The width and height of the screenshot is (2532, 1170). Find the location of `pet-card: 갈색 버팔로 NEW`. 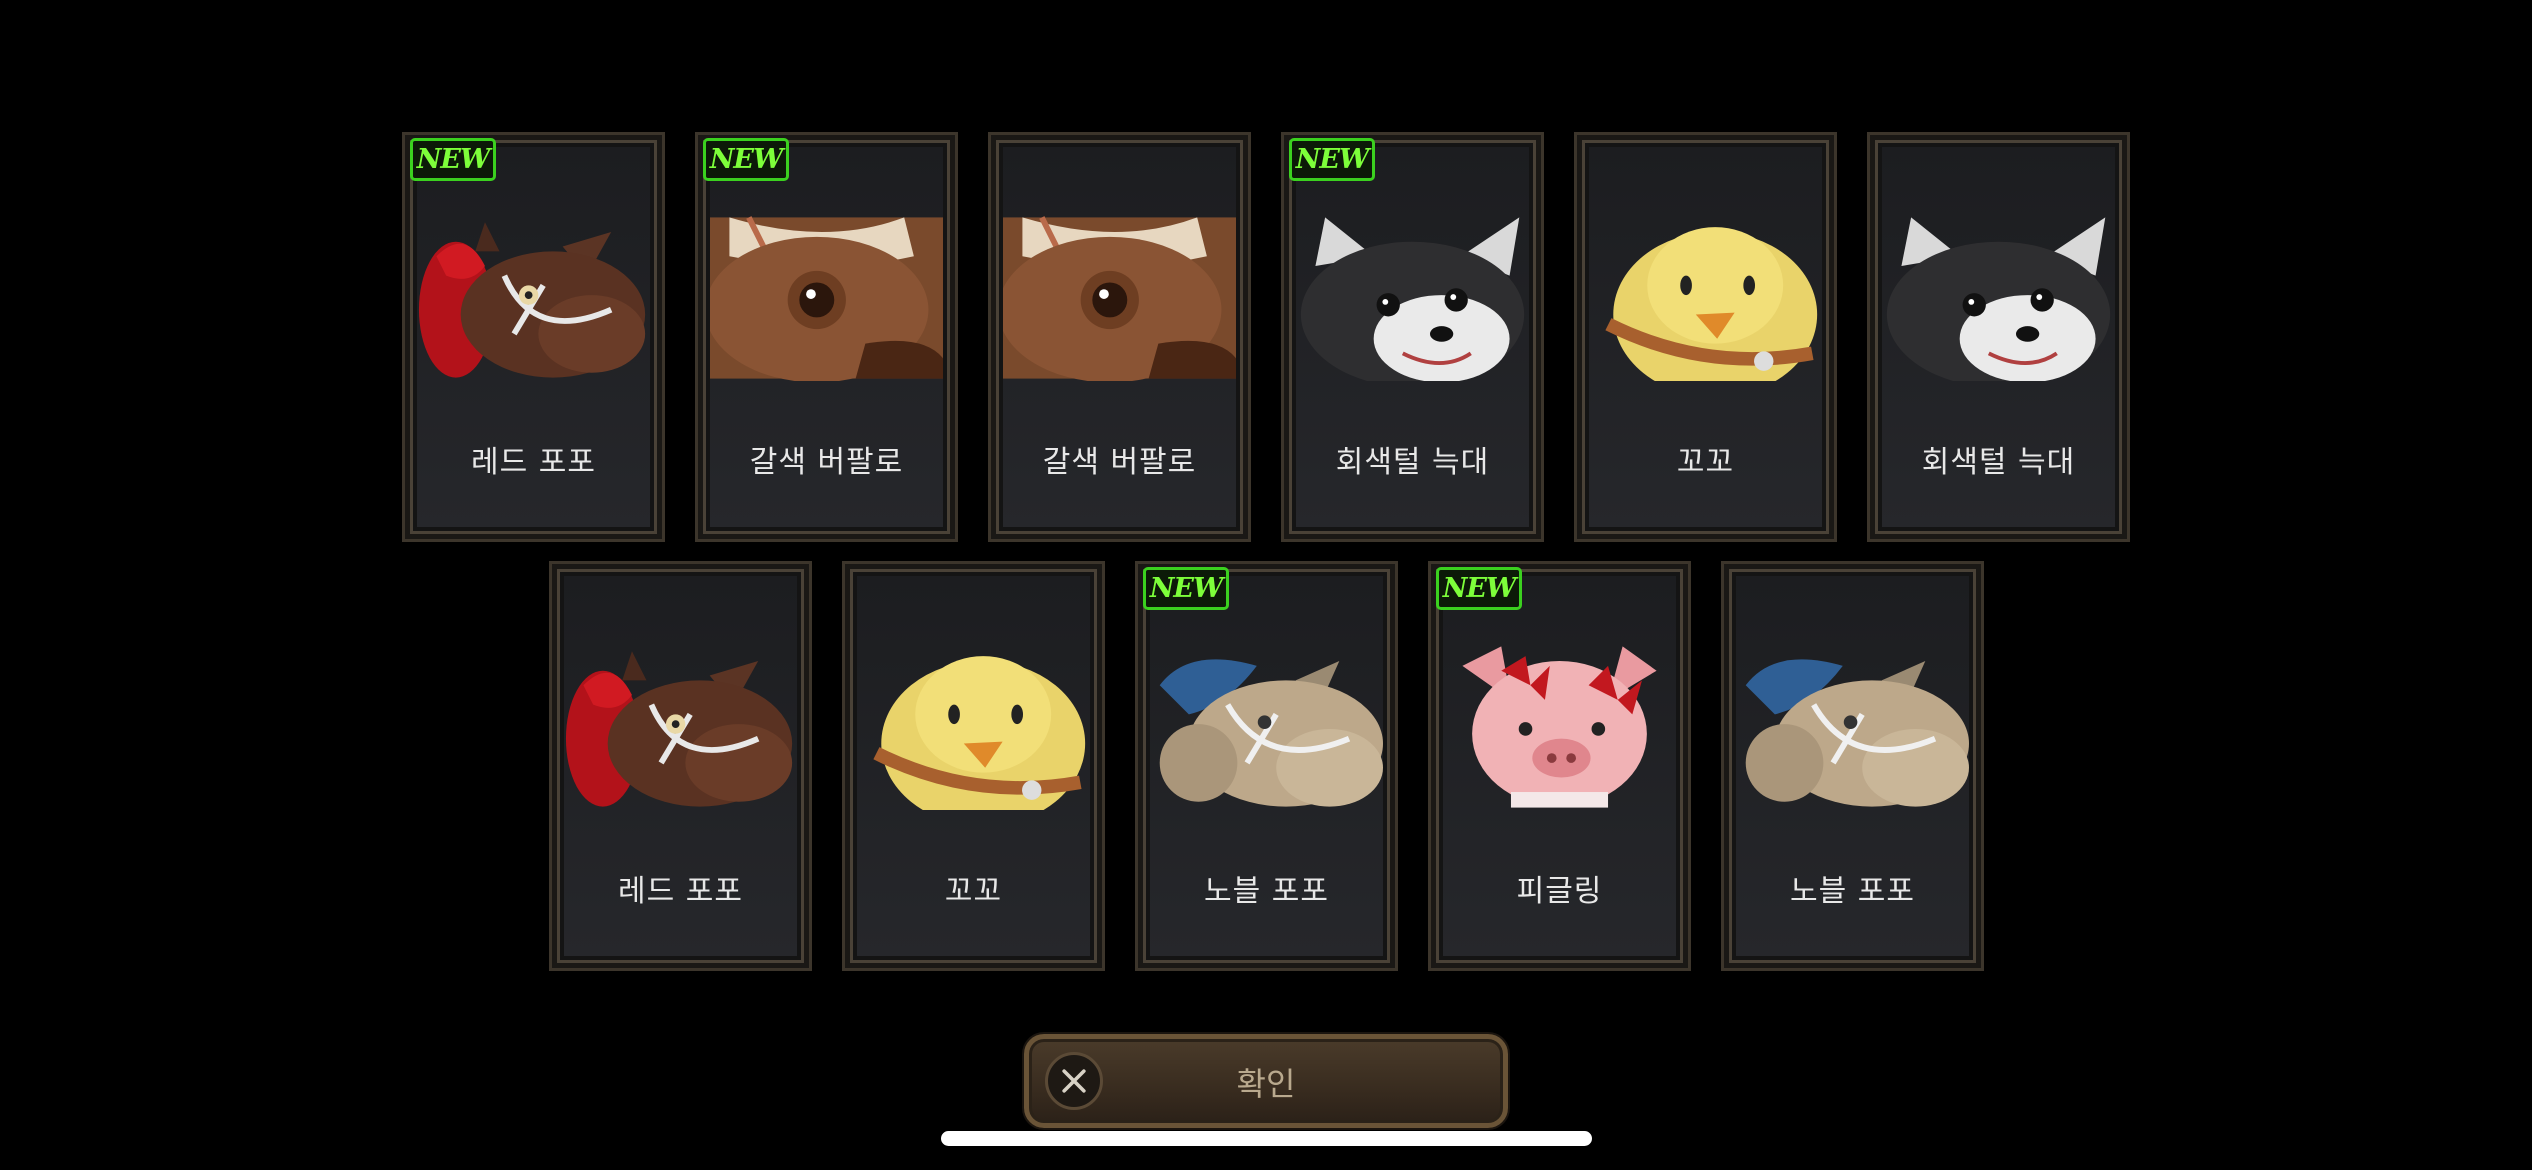

pet-card: 갈색 버팔로 NEW is located at coordinates (826, 337).